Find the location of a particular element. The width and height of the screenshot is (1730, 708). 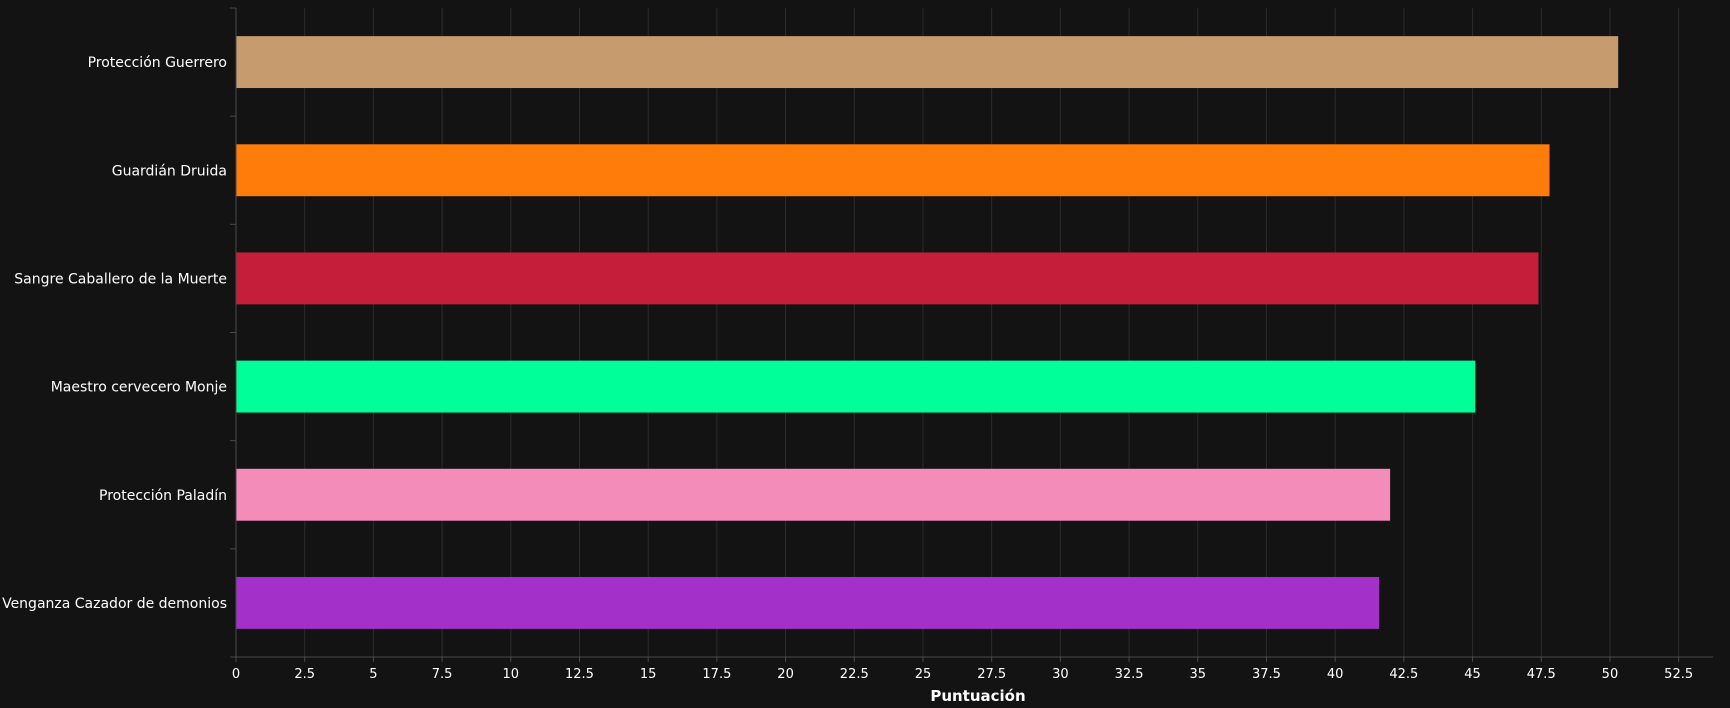

x-tick-label: 45 is located at coordinates (1472, 674).